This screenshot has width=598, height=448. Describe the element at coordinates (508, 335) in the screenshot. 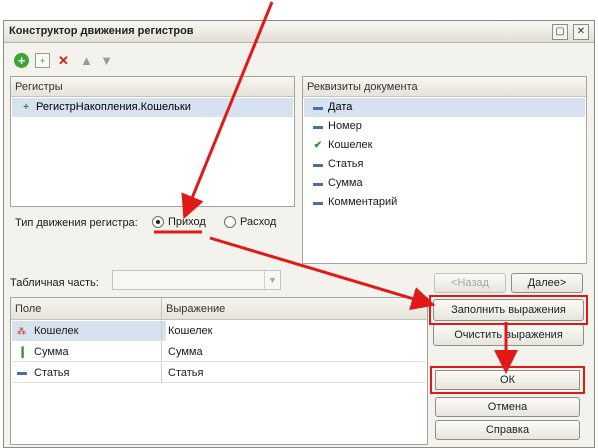

I see `clear-expressions-button: Очистить выражения` at that location.